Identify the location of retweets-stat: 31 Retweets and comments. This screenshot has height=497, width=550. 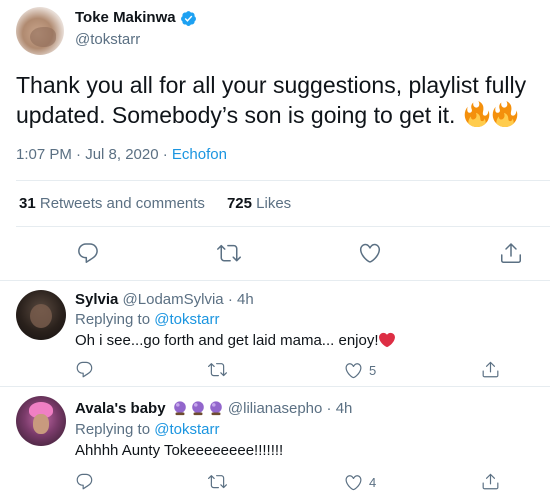
(112, 203).